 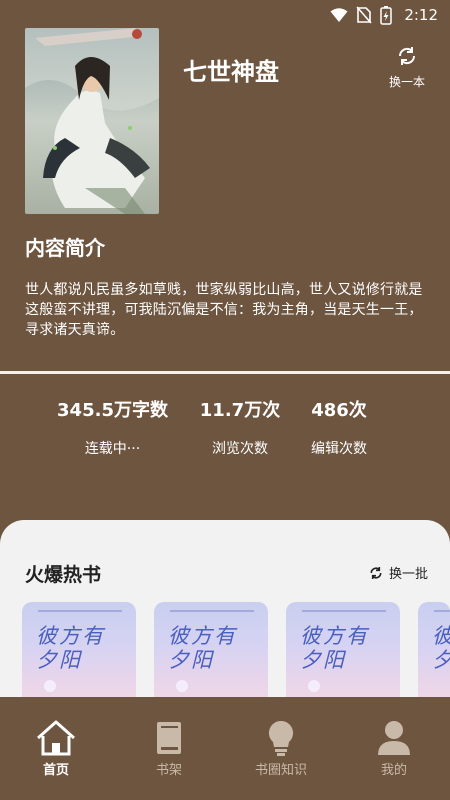 What do you see at coordinates (339, 427) in the screenshot?
I see `stat-edits: 486次 编辑次数` at bounding box center [339, 427].